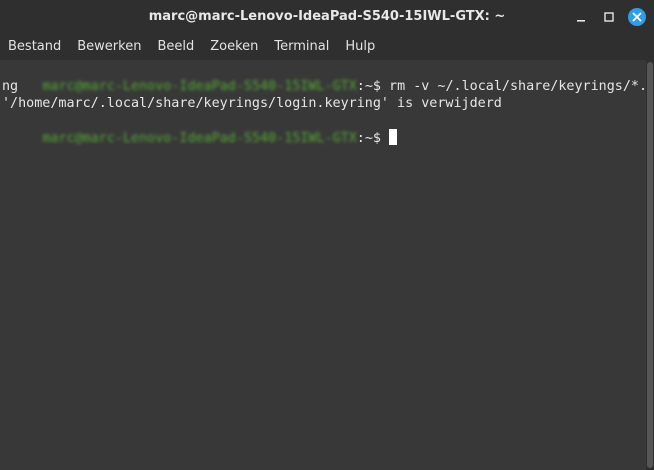  Describe the element at coordinates (34, 47) in the screenshot. I see `menu-bestand: Bestand` at that location.